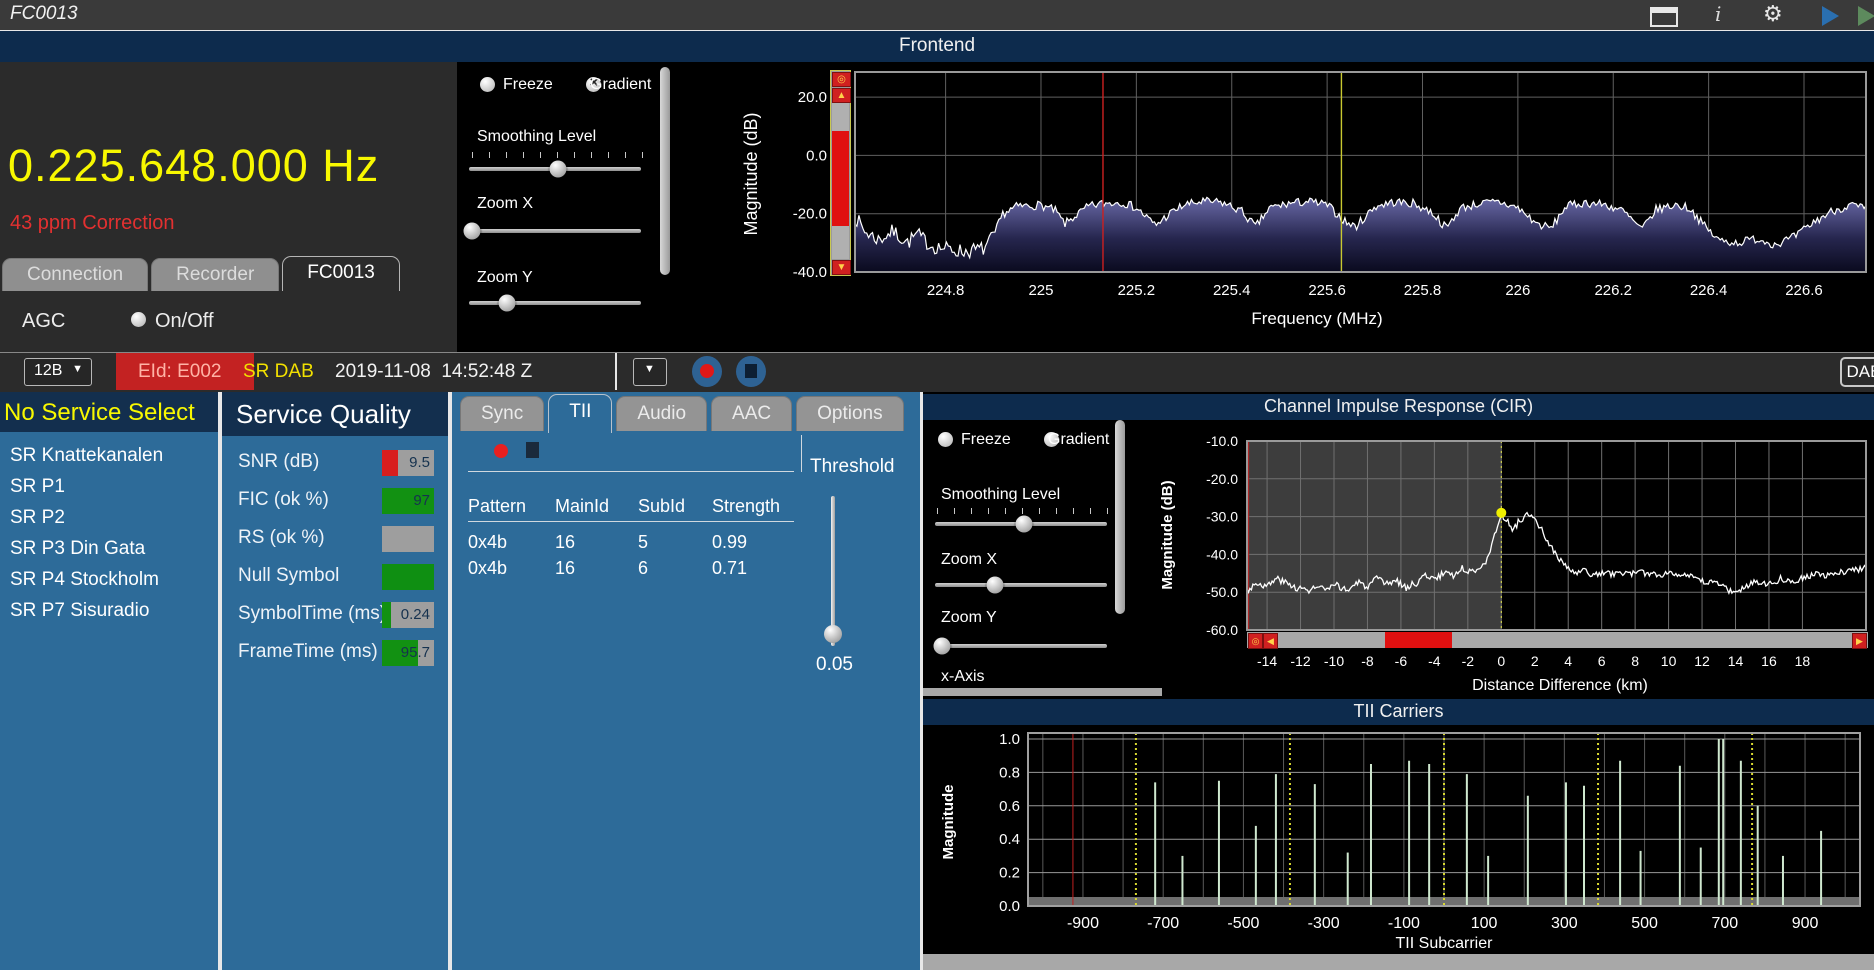 The image size is (1874, 970). What do you see at coordinates (1859, 641) in the screenshot?
I see `cir-scroll-right-icon: ▶` at bounding box center [1859, 641].